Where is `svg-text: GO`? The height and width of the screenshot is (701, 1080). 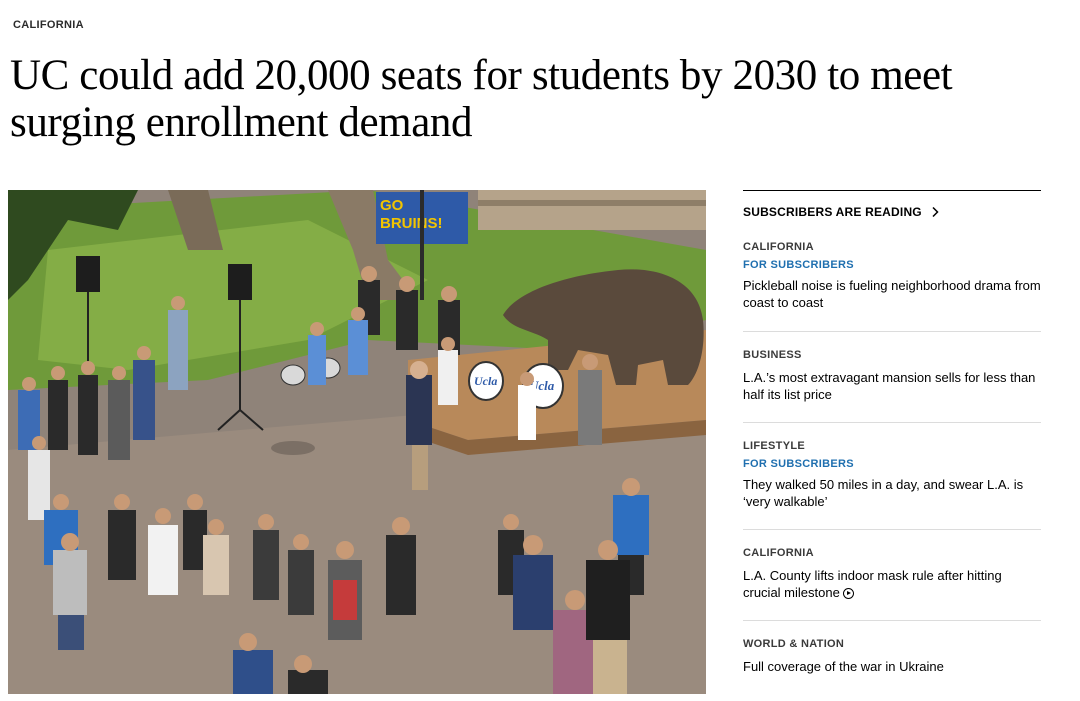 svg-text: GO is located at coordinates (392, 205).